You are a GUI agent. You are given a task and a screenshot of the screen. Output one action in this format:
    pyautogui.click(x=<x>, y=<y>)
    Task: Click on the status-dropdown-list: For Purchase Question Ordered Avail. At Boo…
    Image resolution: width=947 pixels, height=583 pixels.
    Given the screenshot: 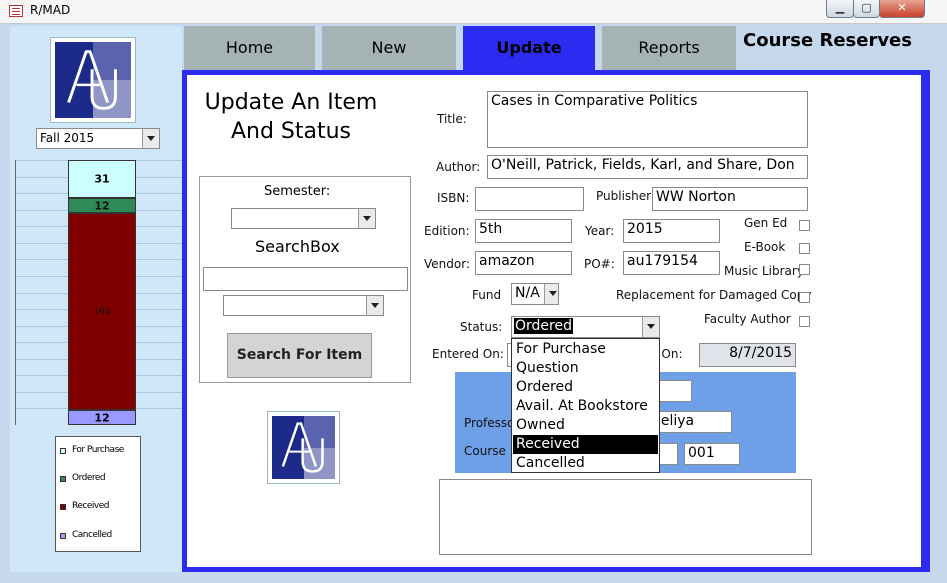 What is the action you would take?
    pyautogui.click(x=585, y=405)
    